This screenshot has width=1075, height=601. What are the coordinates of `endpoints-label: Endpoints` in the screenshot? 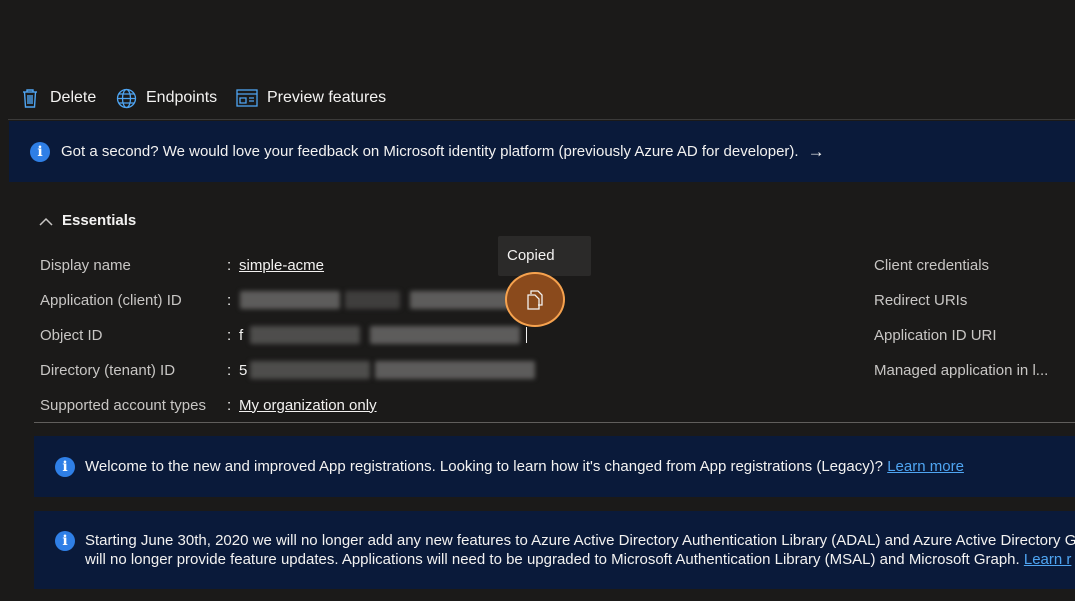 It's located at (182, 97).